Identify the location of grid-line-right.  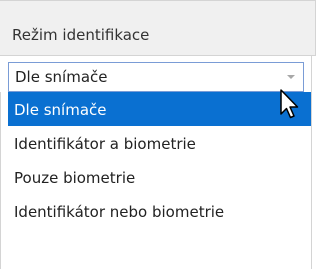
(311, 162).